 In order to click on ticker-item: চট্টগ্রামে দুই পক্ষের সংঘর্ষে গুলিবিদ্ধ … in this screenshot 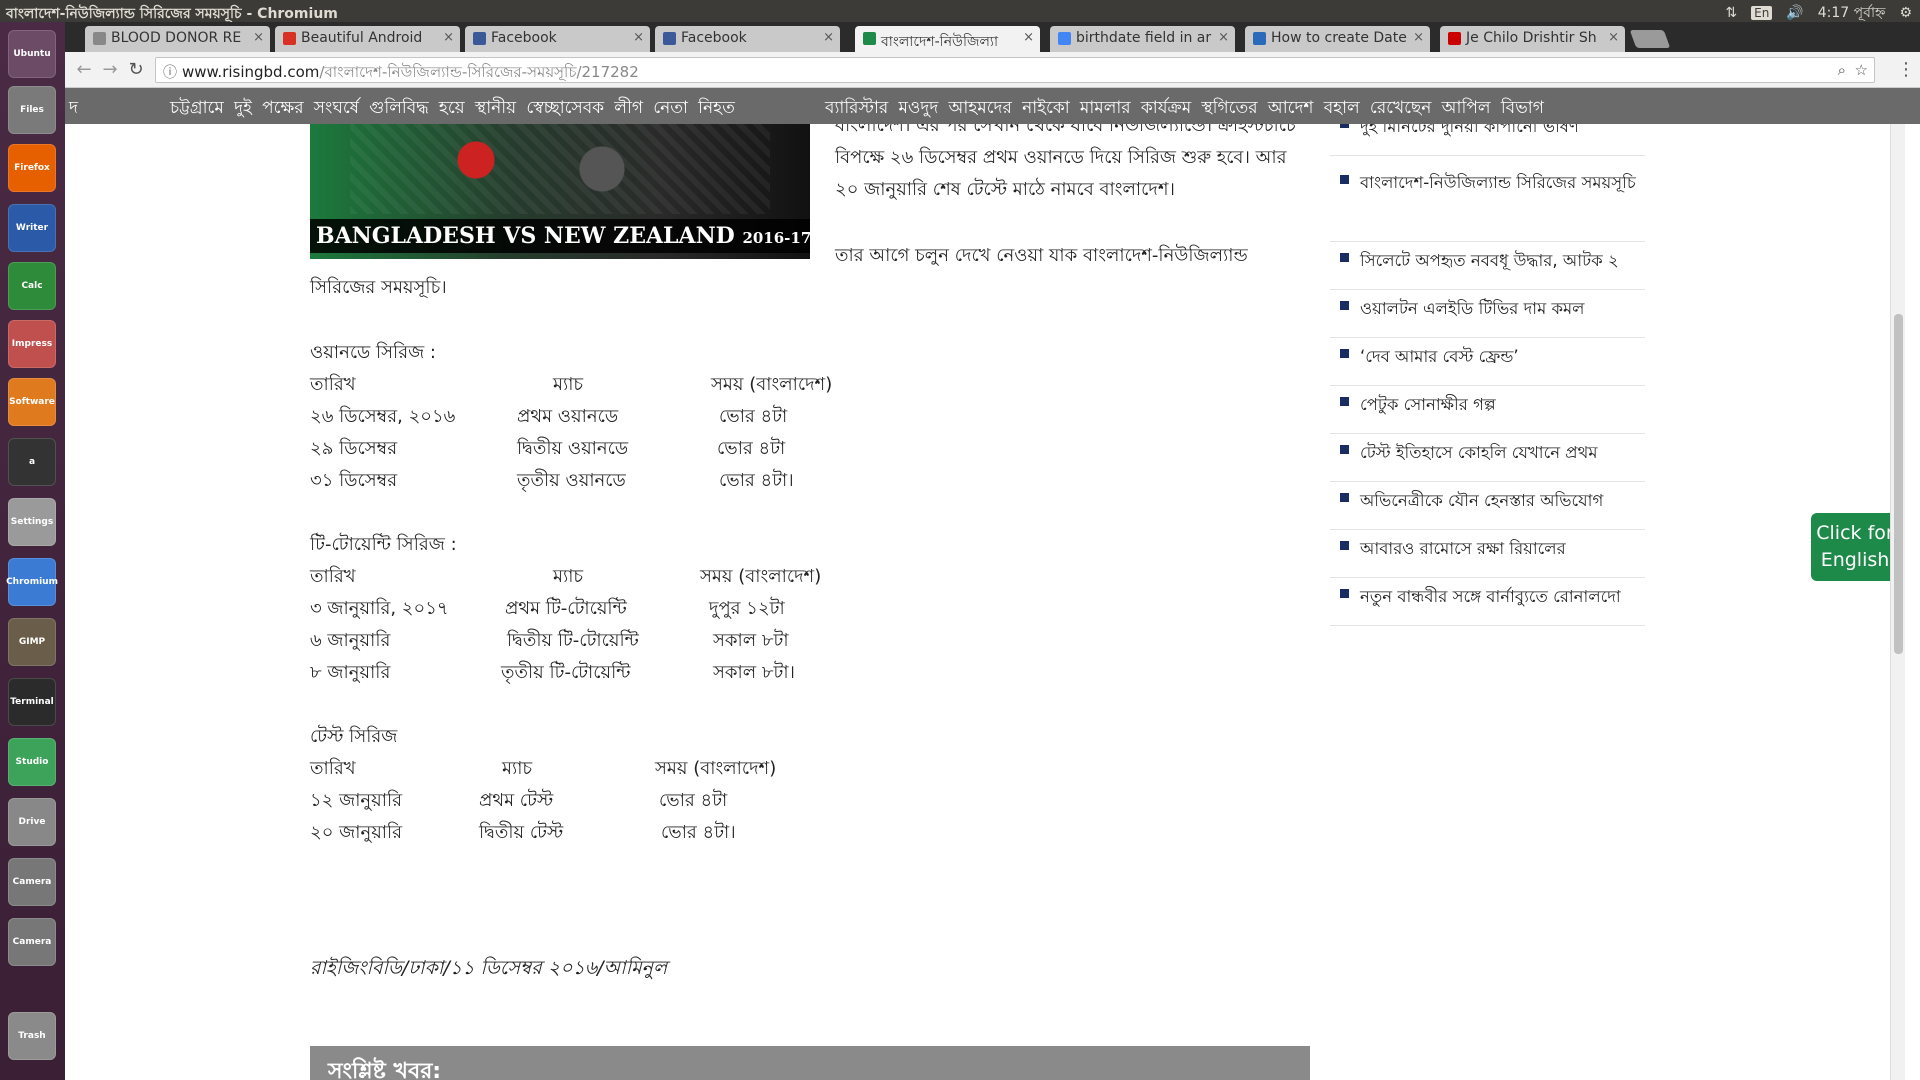, I will do `click(452, 109)`.